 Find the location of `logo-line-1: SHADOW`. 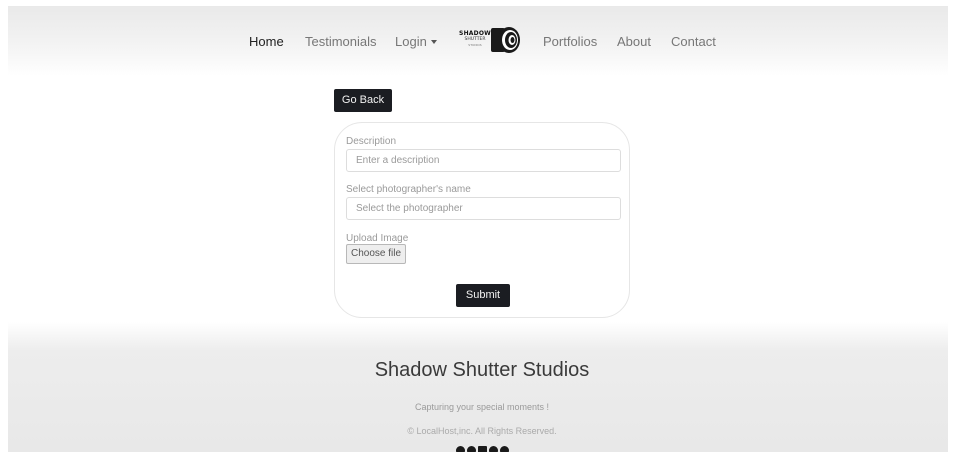

logo-line-1: SHADOW is located at coordinates (475, 33).